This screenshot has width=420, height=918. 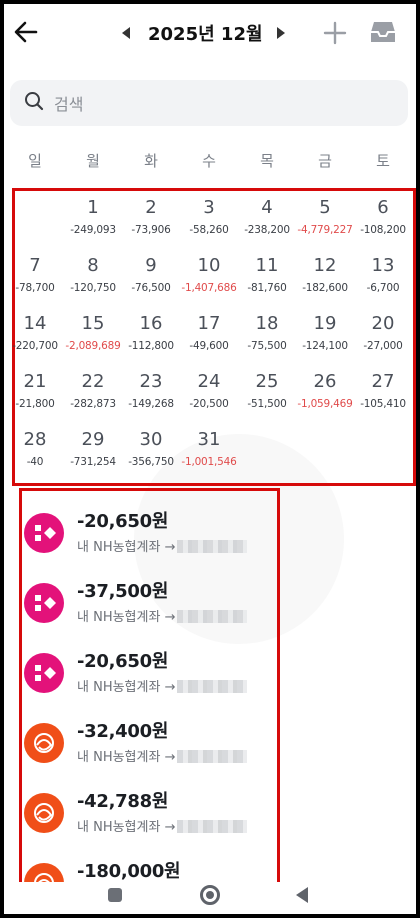 What do you see at coordinates (151, 448) in the screenshot?
I see `calendar-day: 30 -356,750` at bounding box center [151, 448].